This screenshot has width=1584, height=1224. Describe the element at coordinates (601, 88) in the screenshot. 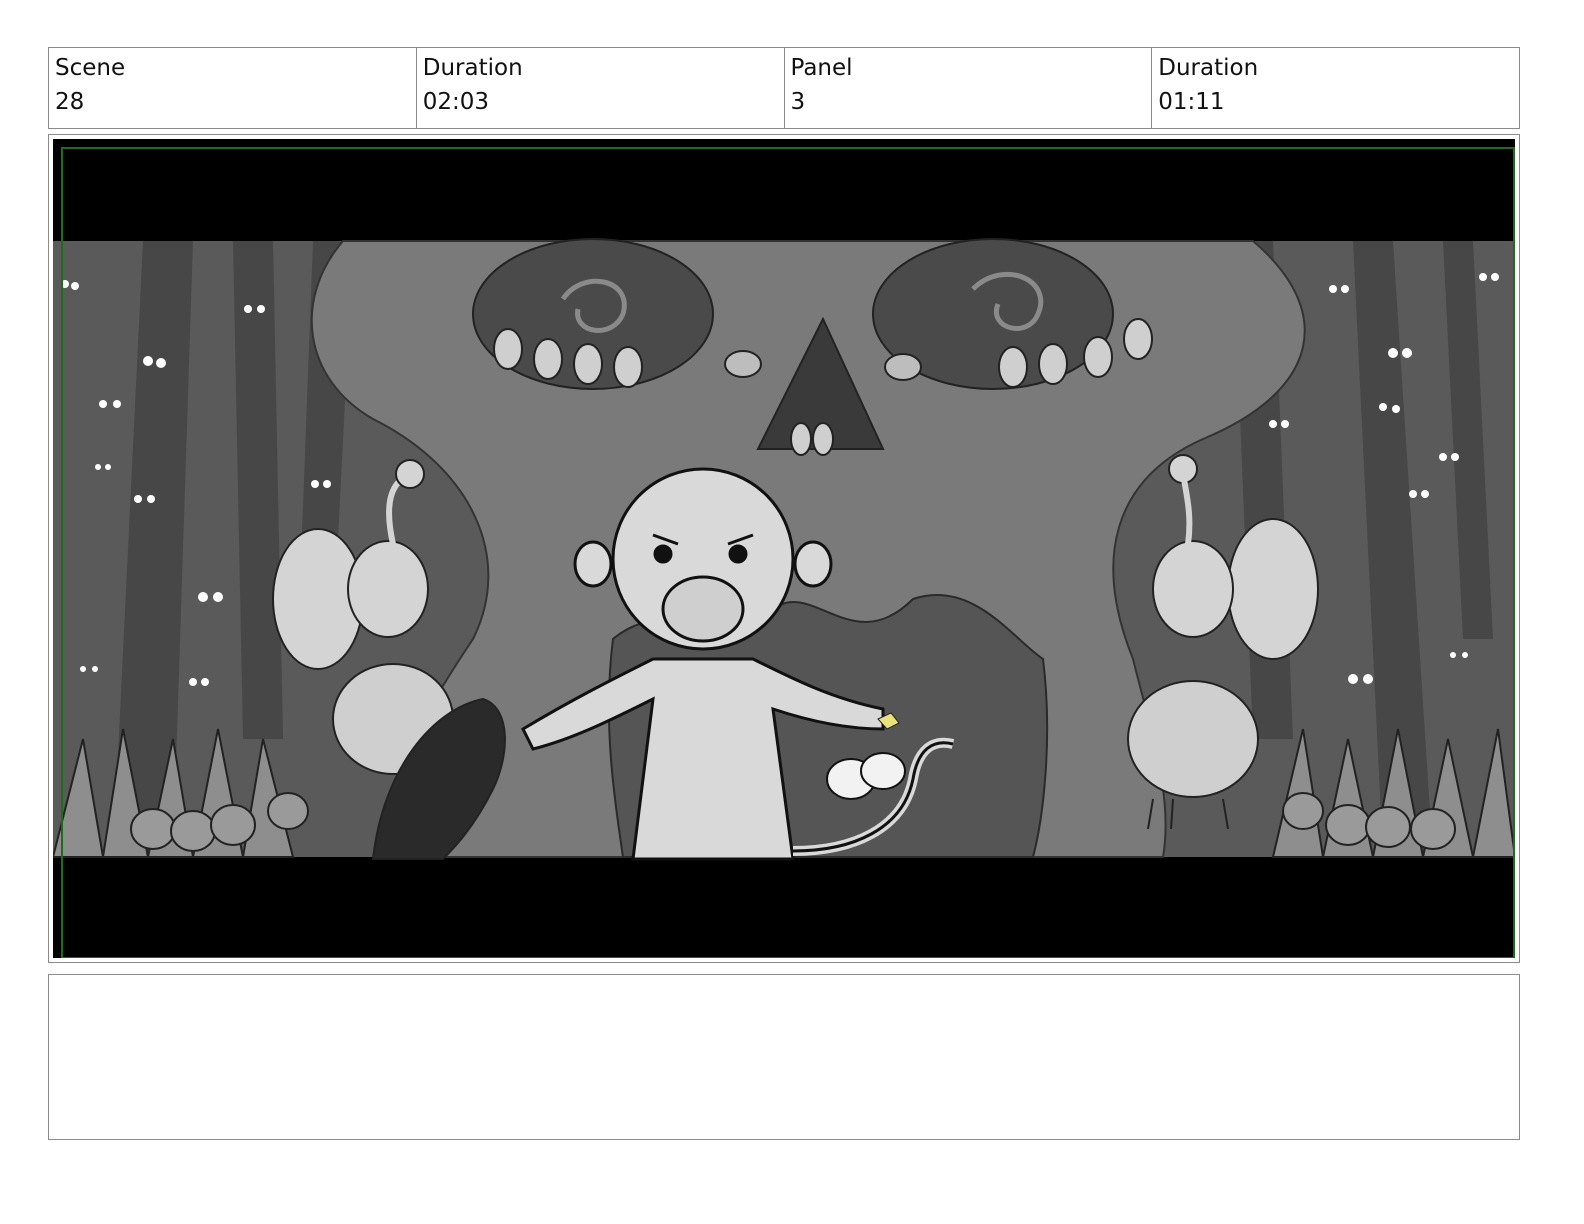

I see `scene-duration-cell: Duration 02:03` at that location.